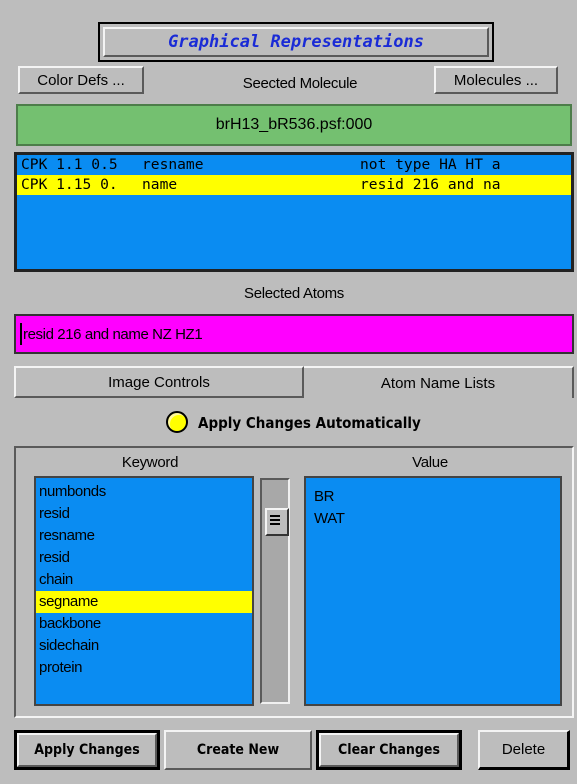  I want to click on title-frame: Graphical Representations, so click(296, 42).